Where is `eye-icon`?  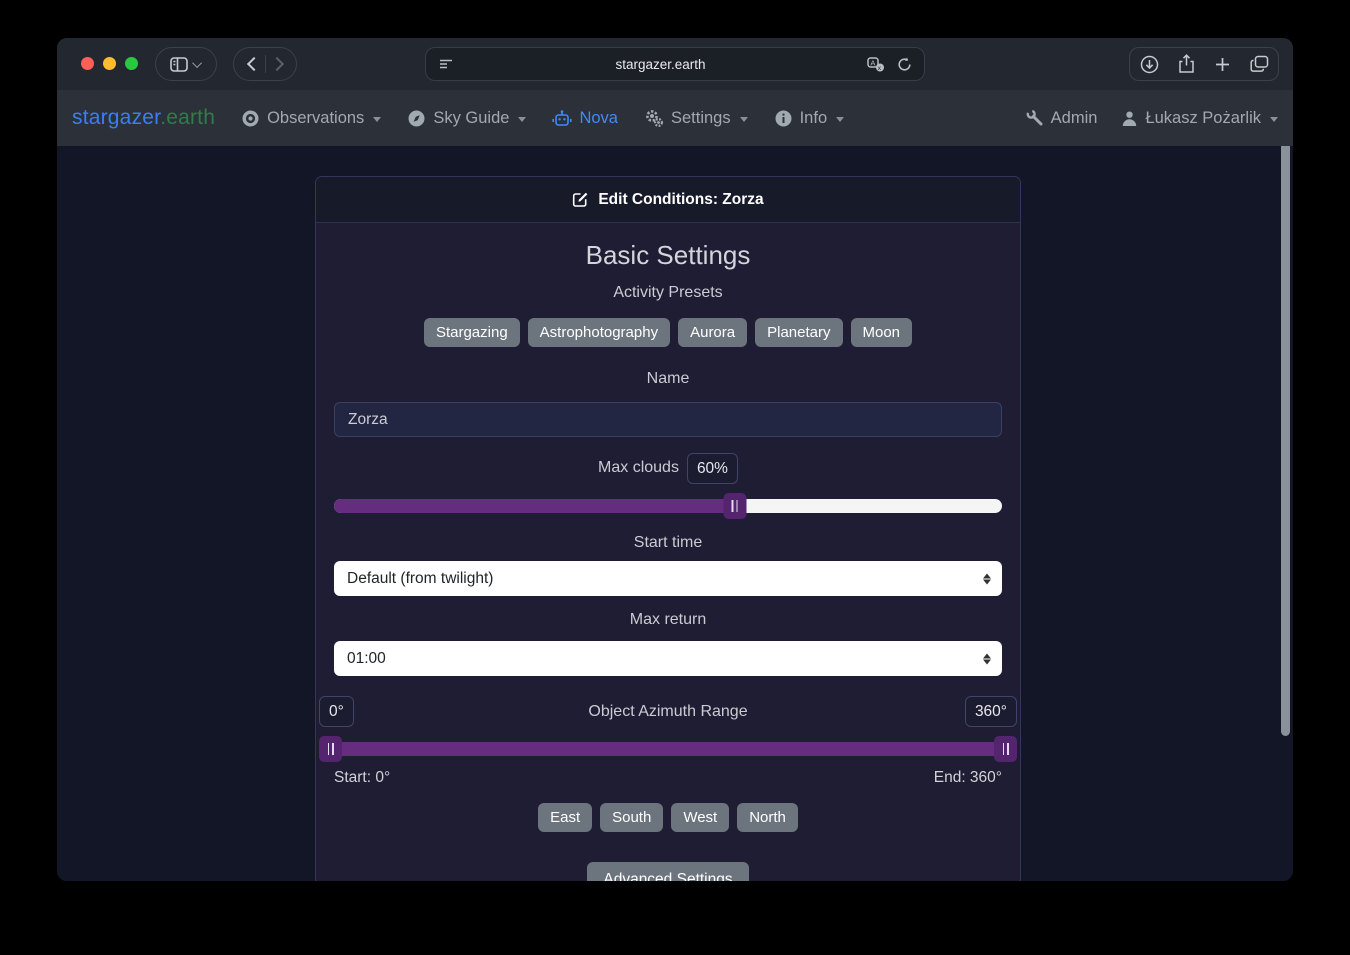
eye-icon is located at coordinates (250, 118).